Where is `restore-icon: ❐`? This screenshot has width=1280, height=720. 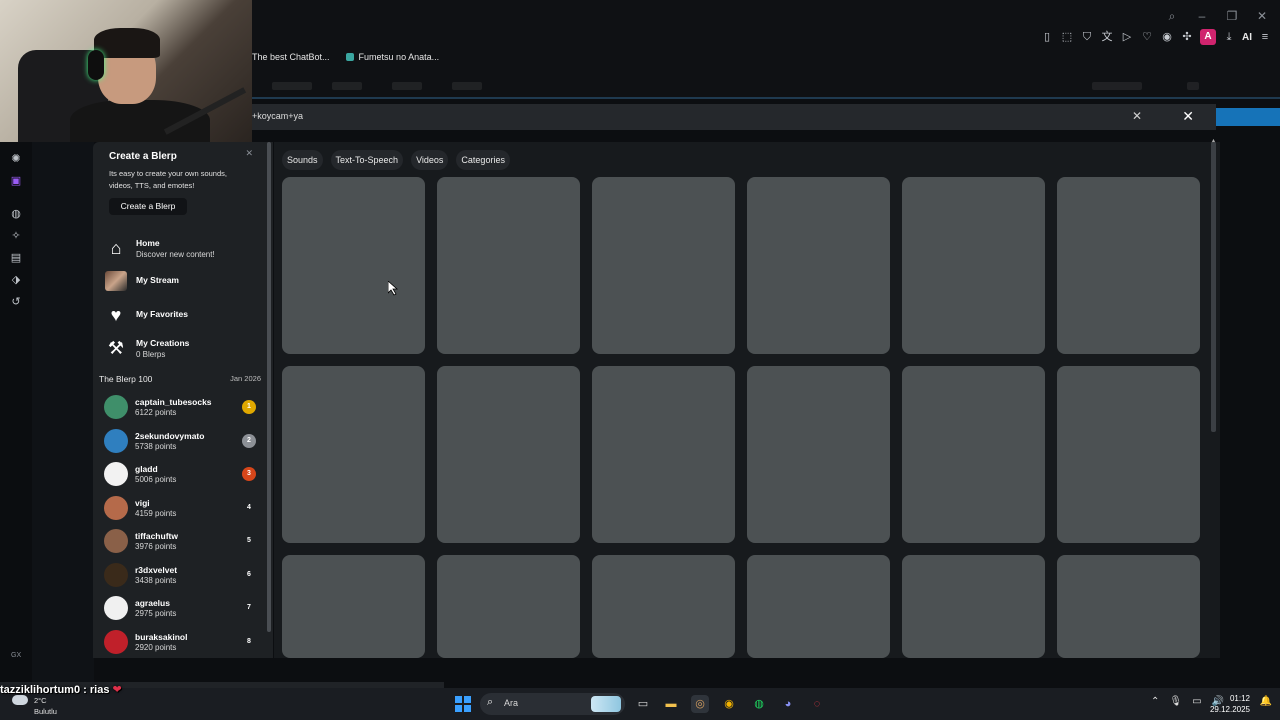
restore-icon: ❐ is located at coordinates (1232, 16).